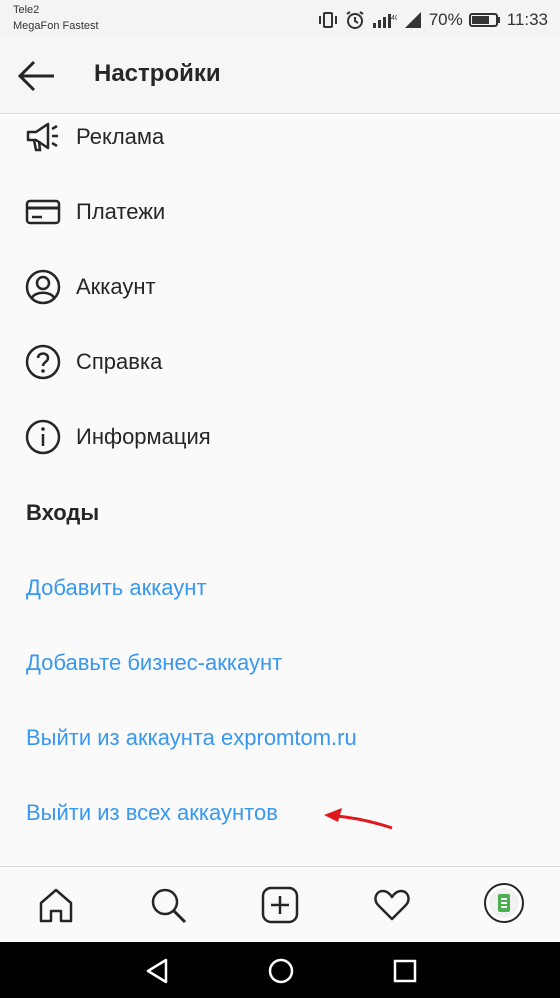 This screenshot has height=998, width=560. Describe the element at coordinates (358, 819) in the screenshot. I see `annotation-arrow-icon` at that location.